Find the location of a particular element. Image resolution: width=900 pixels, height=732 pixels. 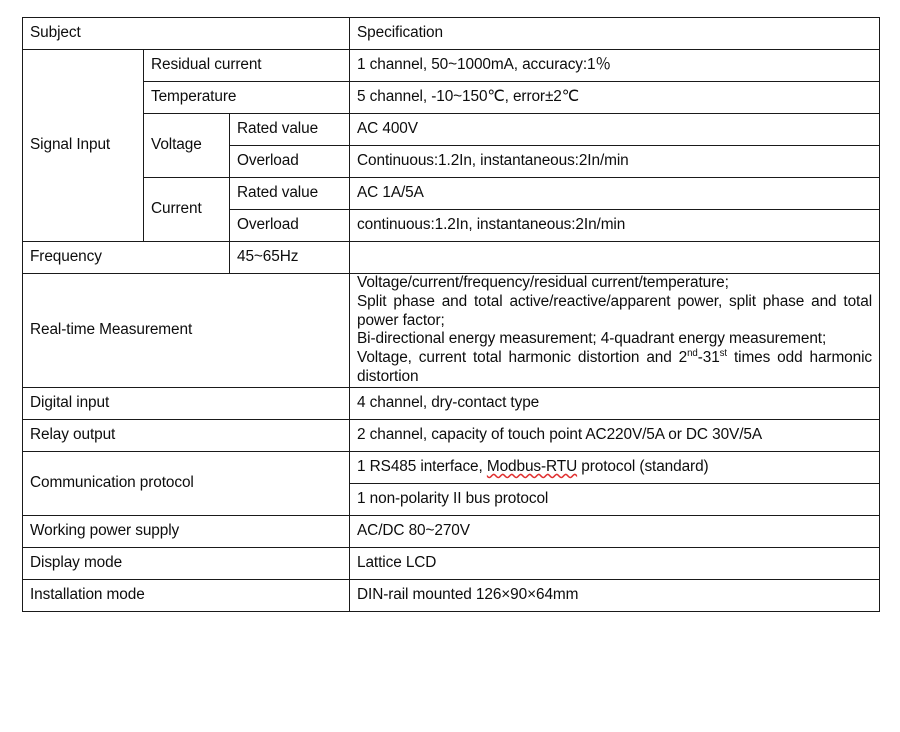

realtime-line4-sup-st: st is located at coordinates (723, 353).